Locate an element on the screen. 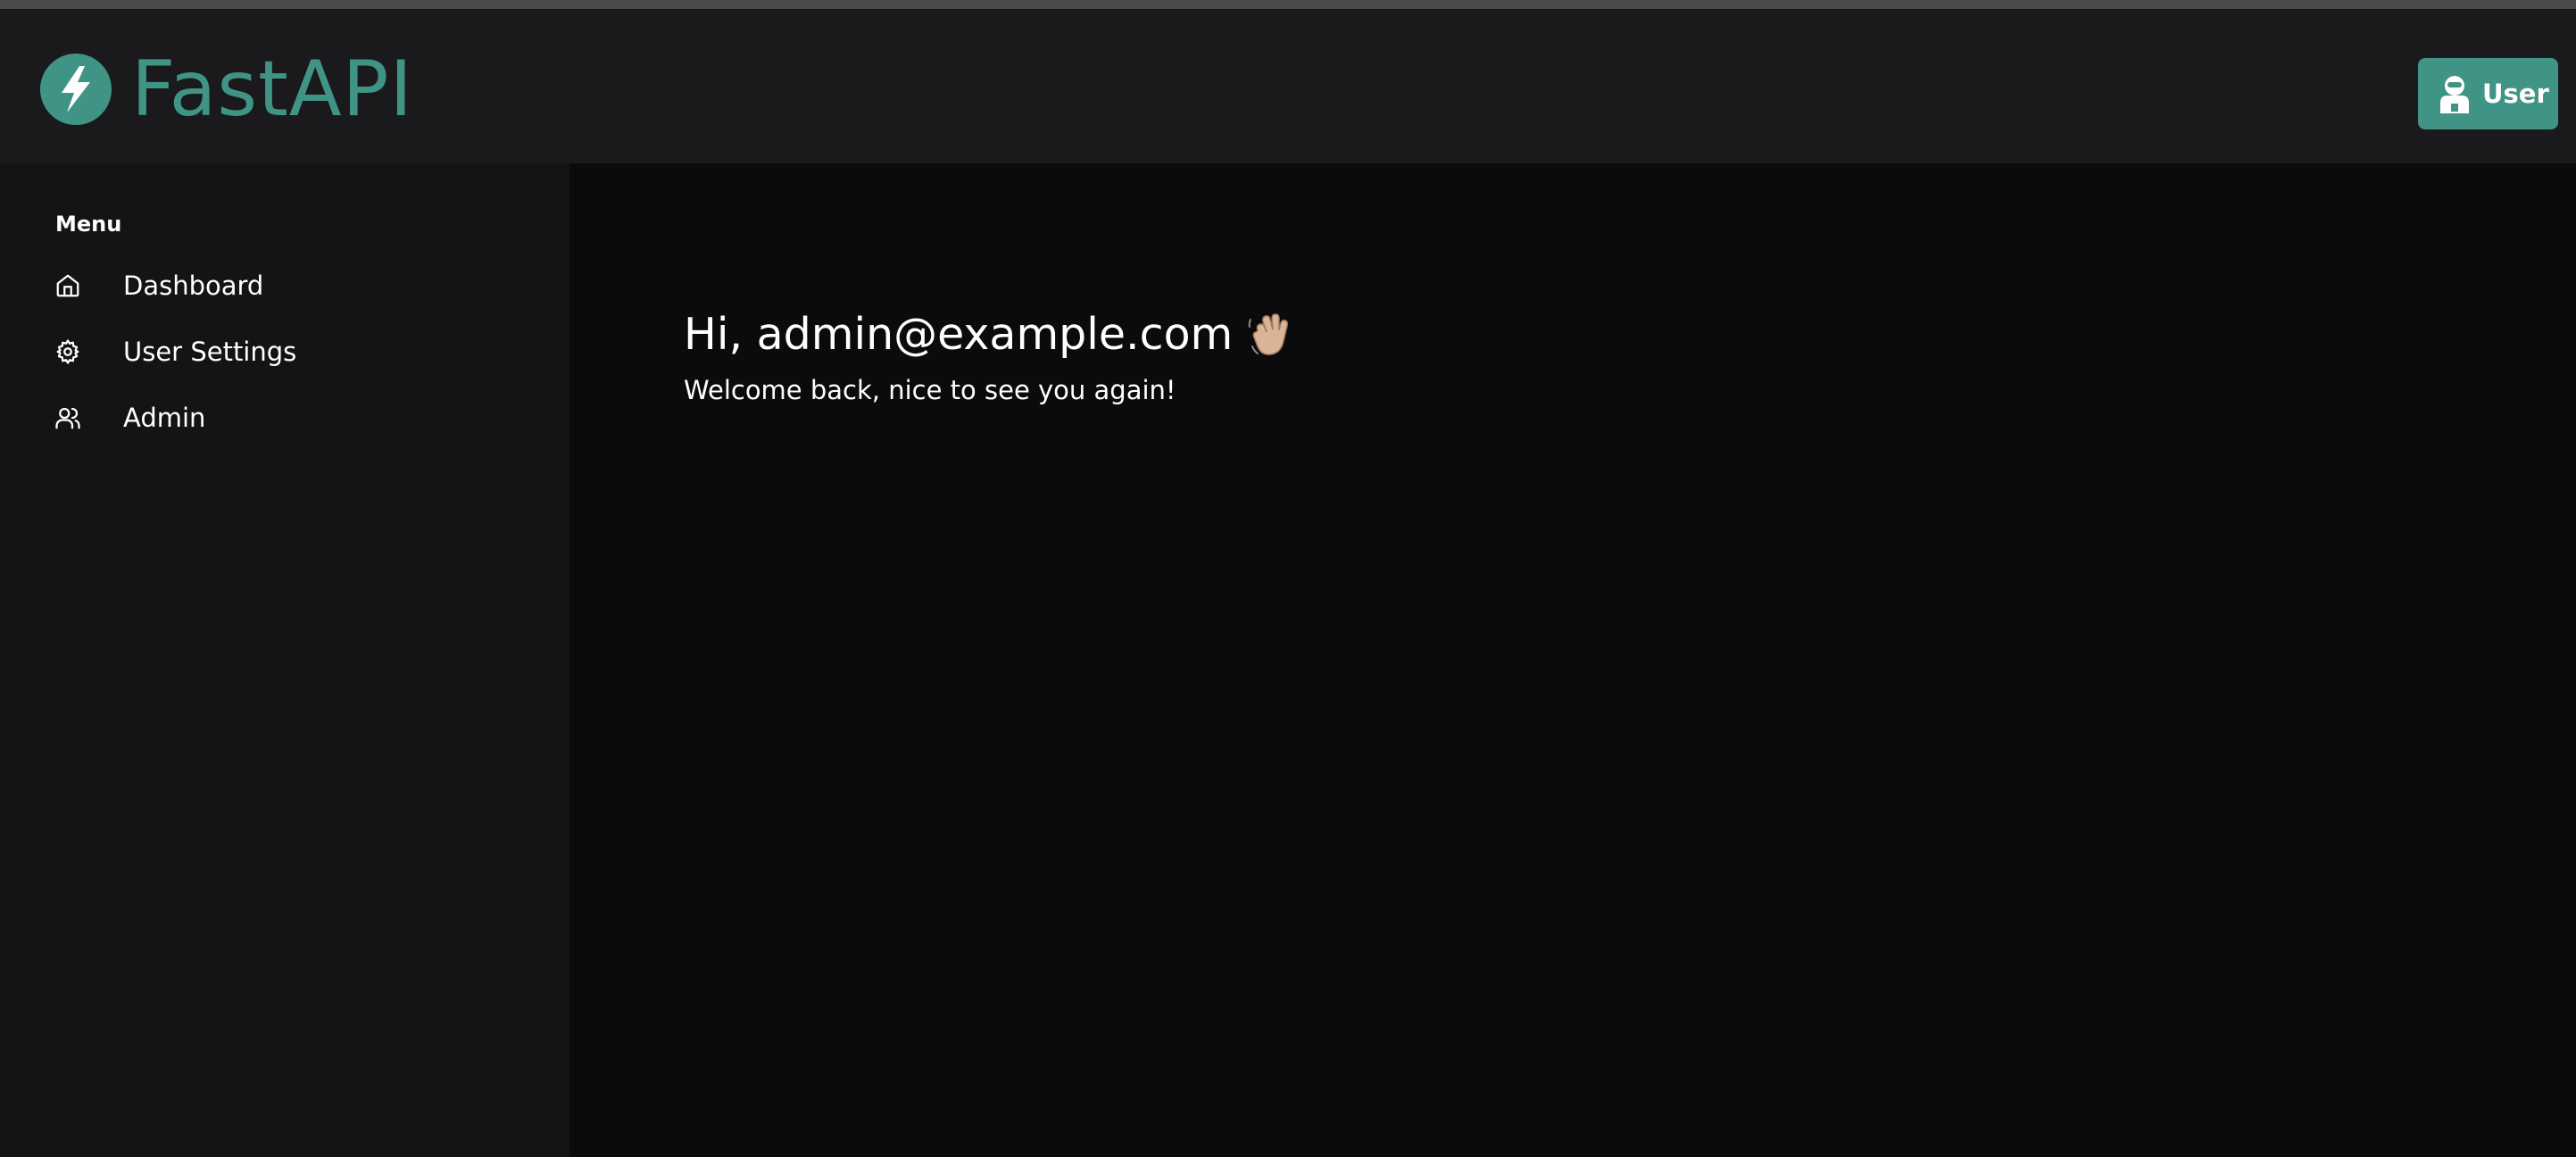 The height and width of the screenshot is (1157, 2576). user-avatar-icon is located at coordinates (2454, 94).